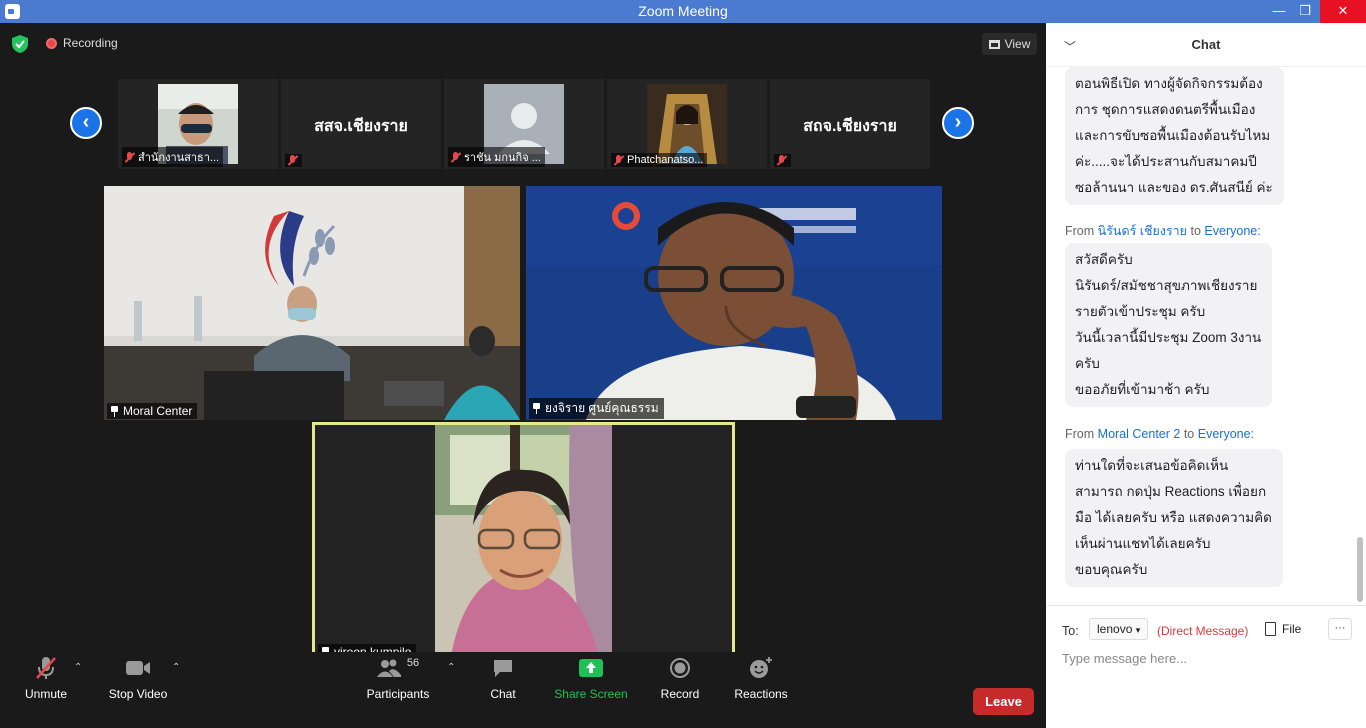 The height and width of the screenshot is (728, 1366). What do you see at coordinates (1139, 434) in the screenshot?
I see `sender-name: Moral Center 2` at bounding box center [1139, 434].